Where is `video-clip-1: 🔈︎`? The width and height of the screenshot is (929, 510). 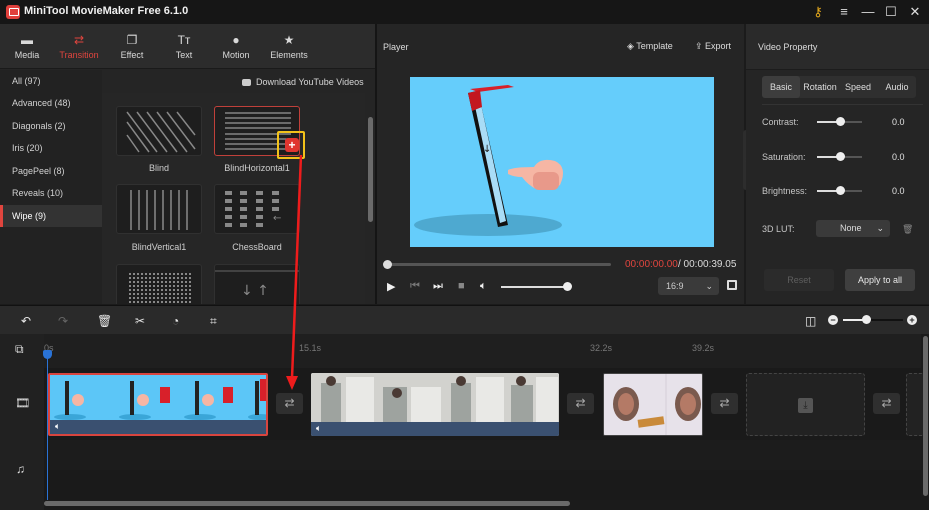 video-clip-1: 🔈︎ is located at coordinates (158, 404).